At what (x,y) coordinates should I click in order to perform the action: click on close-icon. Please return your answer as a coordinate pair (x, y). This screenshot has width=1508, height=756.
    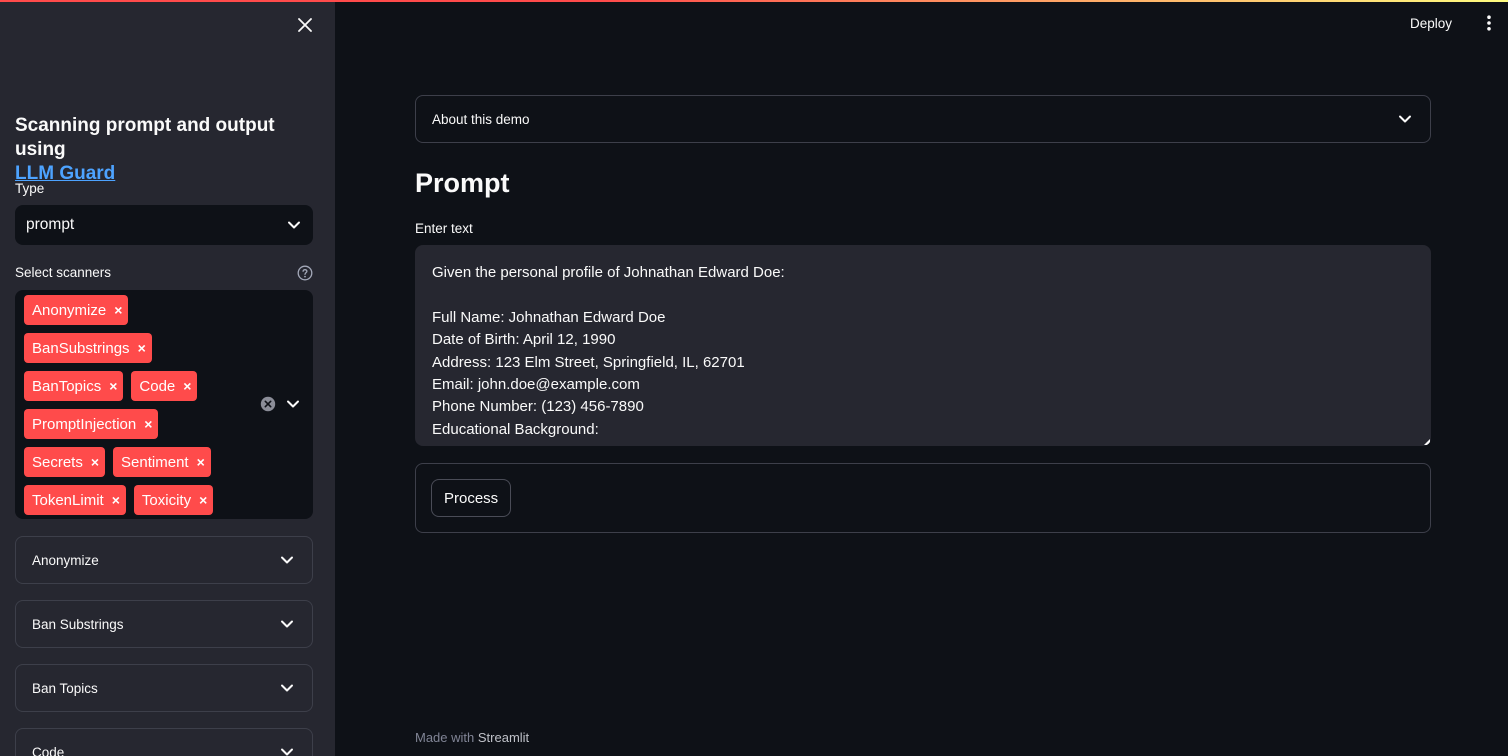
    Looking at the image, I should click on (305, 25).